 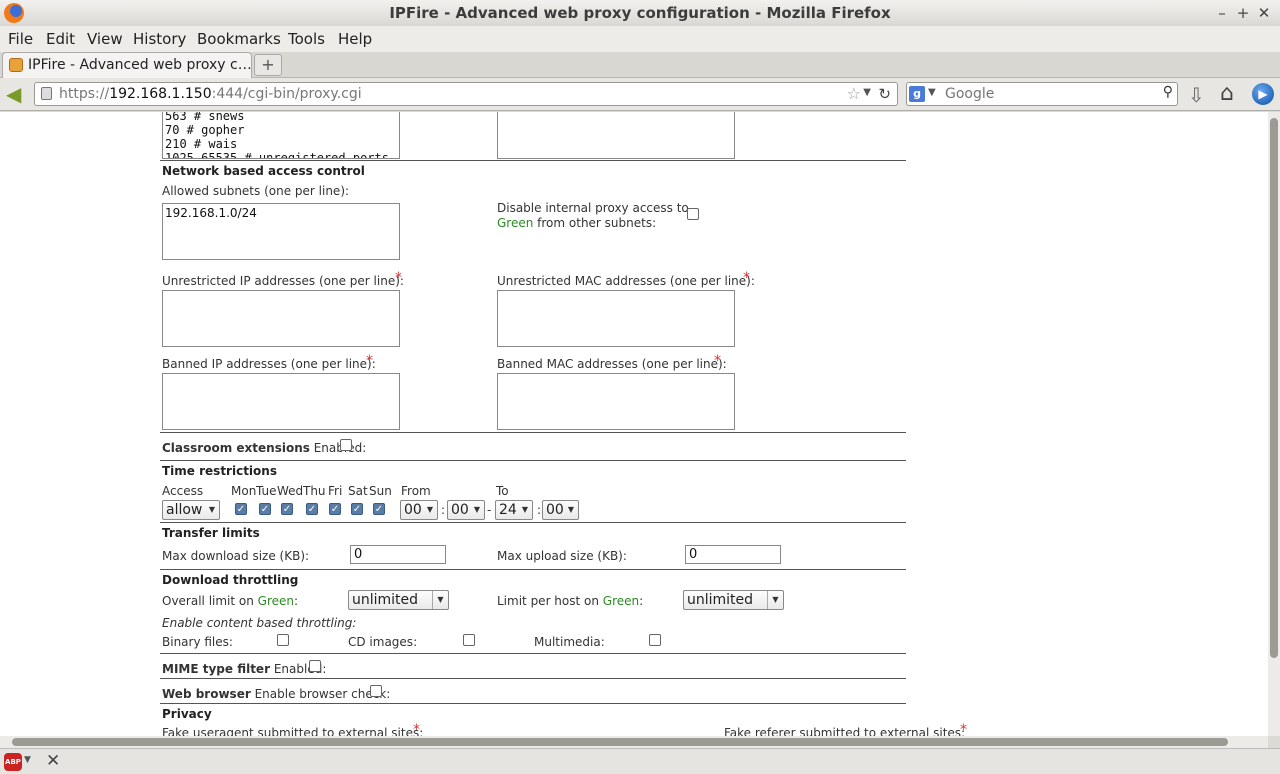 What do you see at coordinates (312, 509) in the screenshot?
I see `day-thu-checkbox: ✓` at bounding box center [312, 509].